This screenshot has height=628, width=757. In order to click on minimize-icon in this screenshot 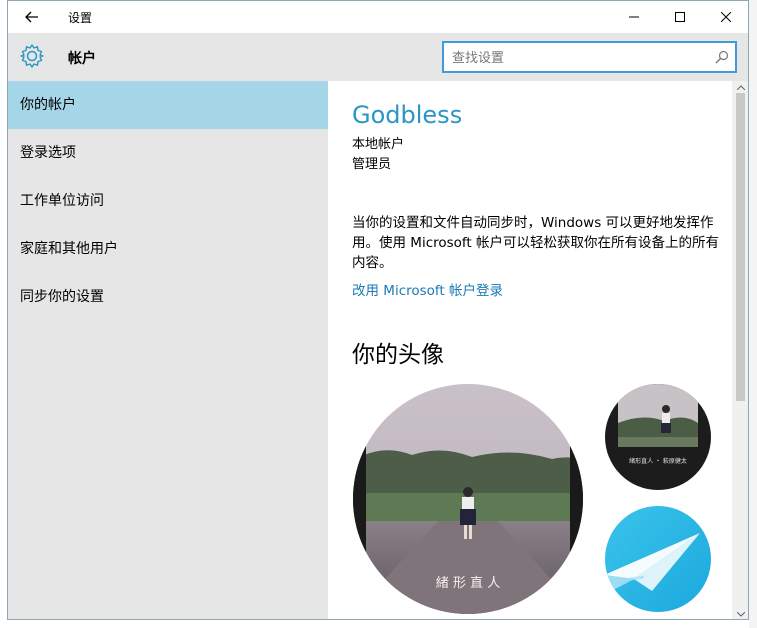, I will do `click(634, 17)`.